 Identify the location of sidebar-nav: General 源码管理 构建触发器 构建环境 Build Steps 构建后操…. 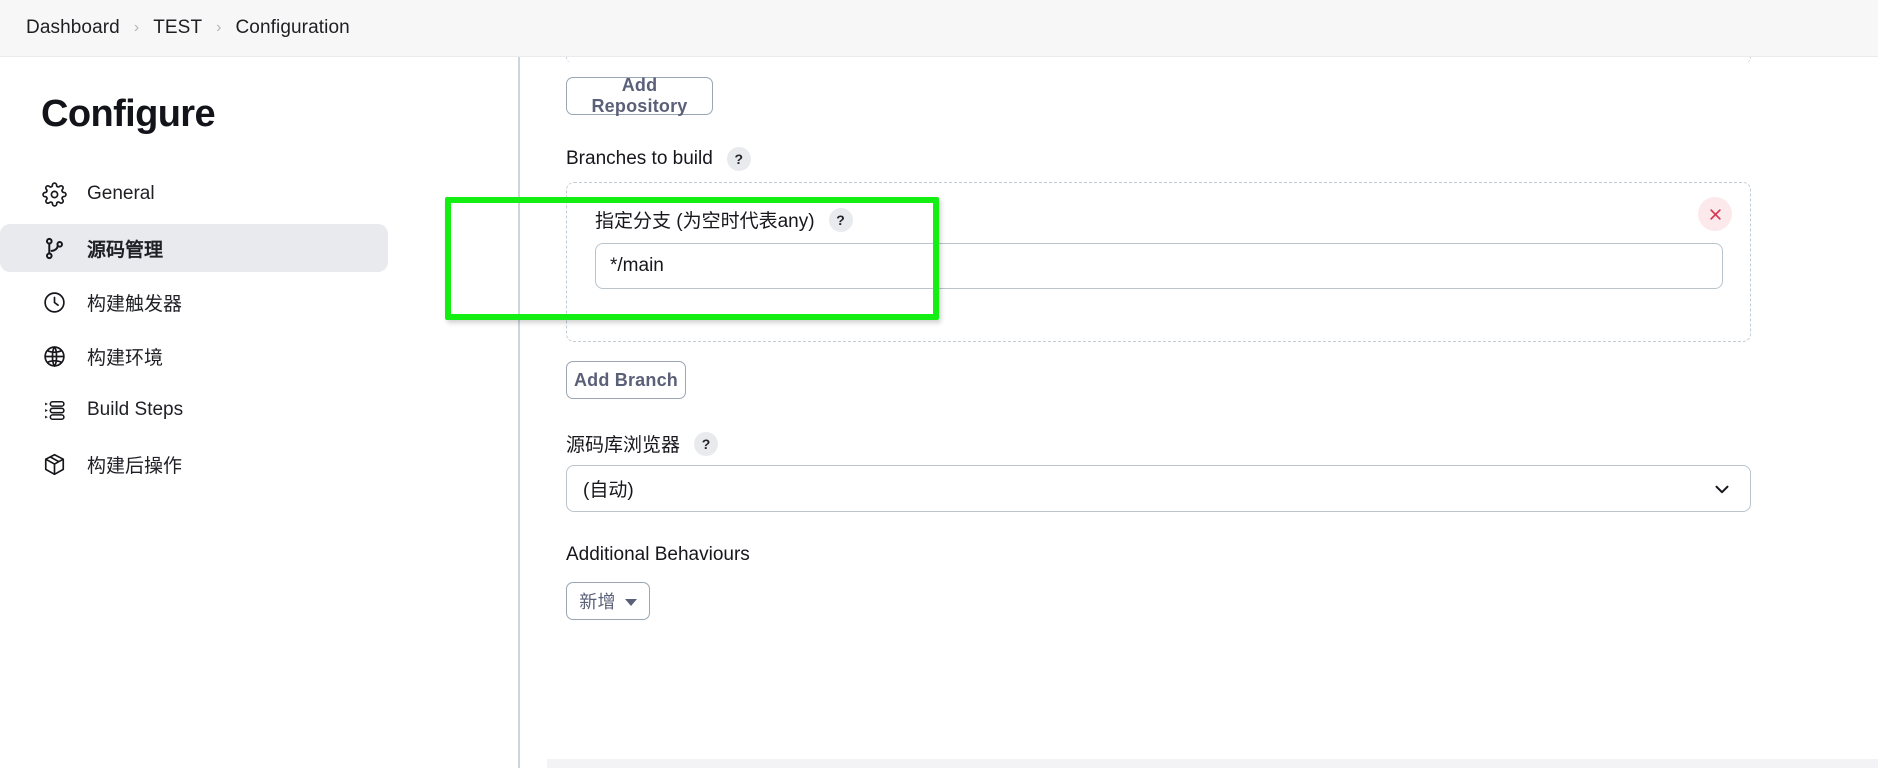
(259, 329).